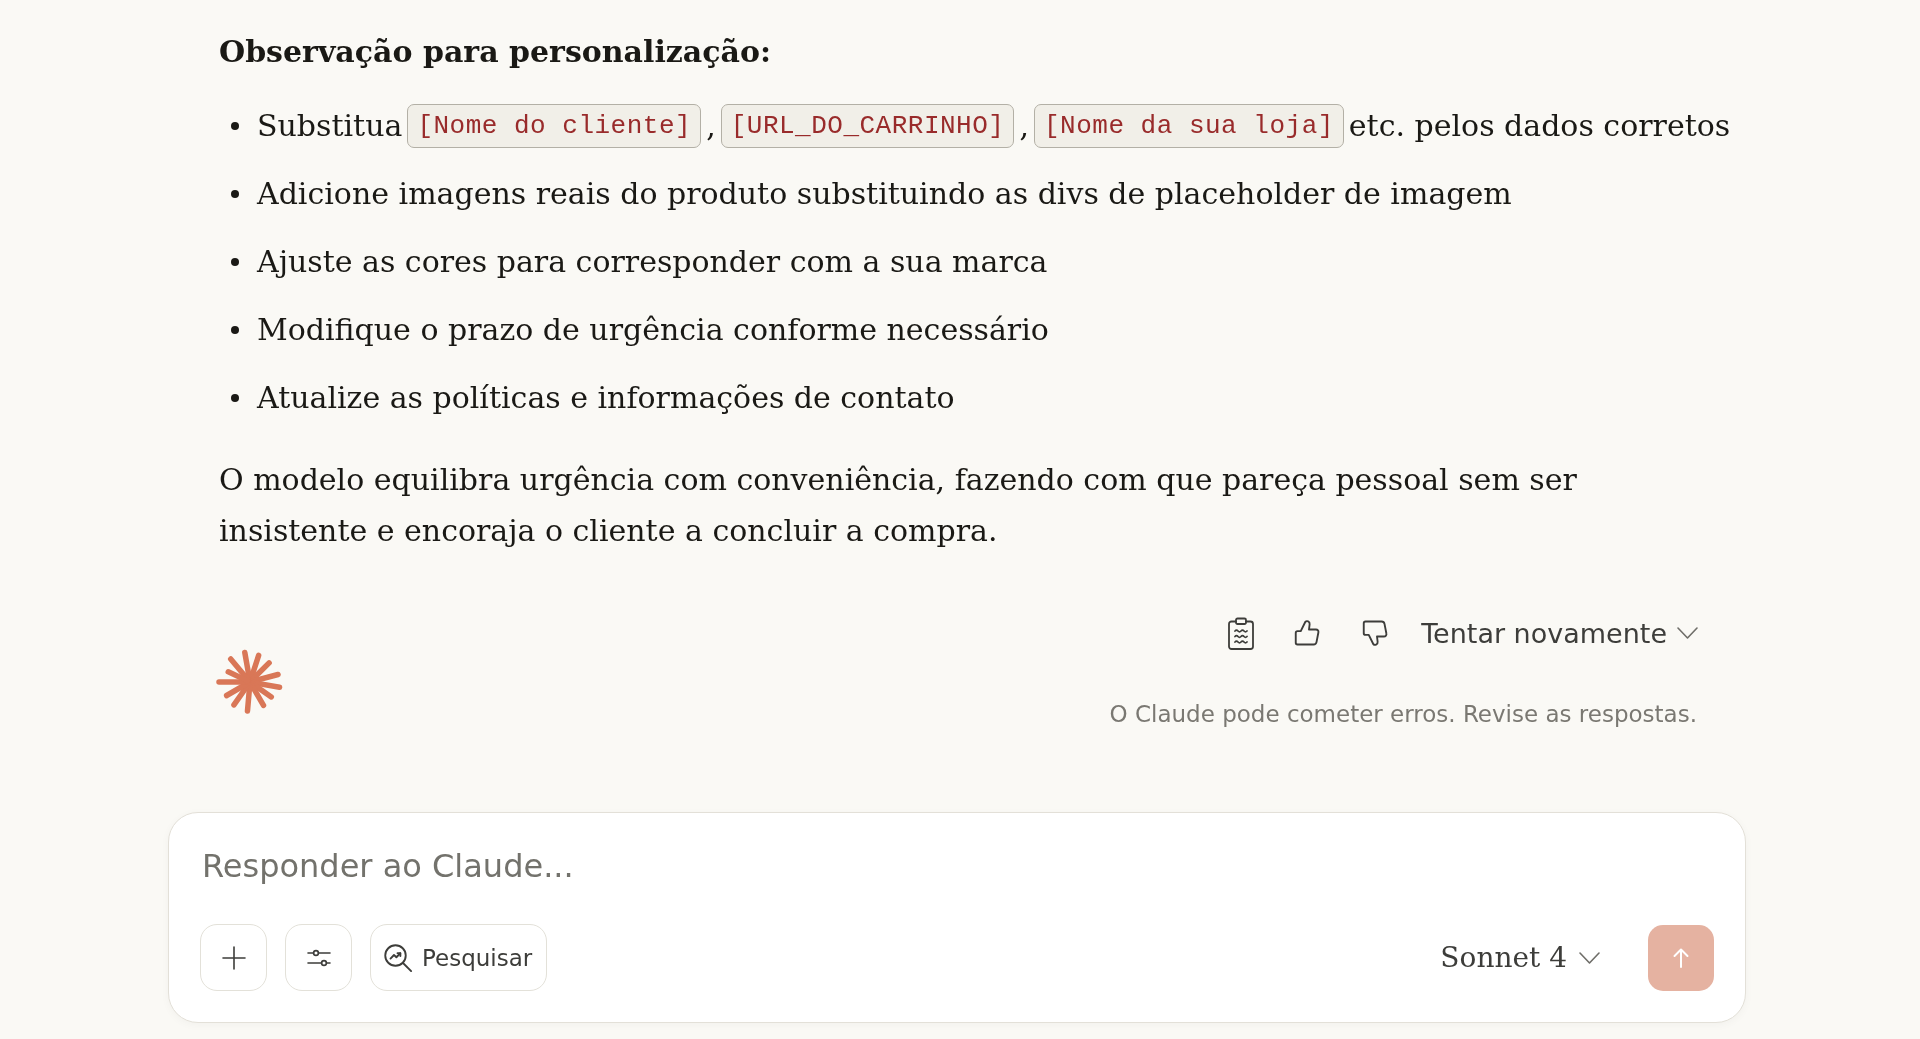 The width and height of the screenshot is (1920, 1039). What do you see at coordinates (867, 125) in the screenshot?
I see `inline-code: [URL_DO_CARRINHO]` at bounding box center [867, 125].